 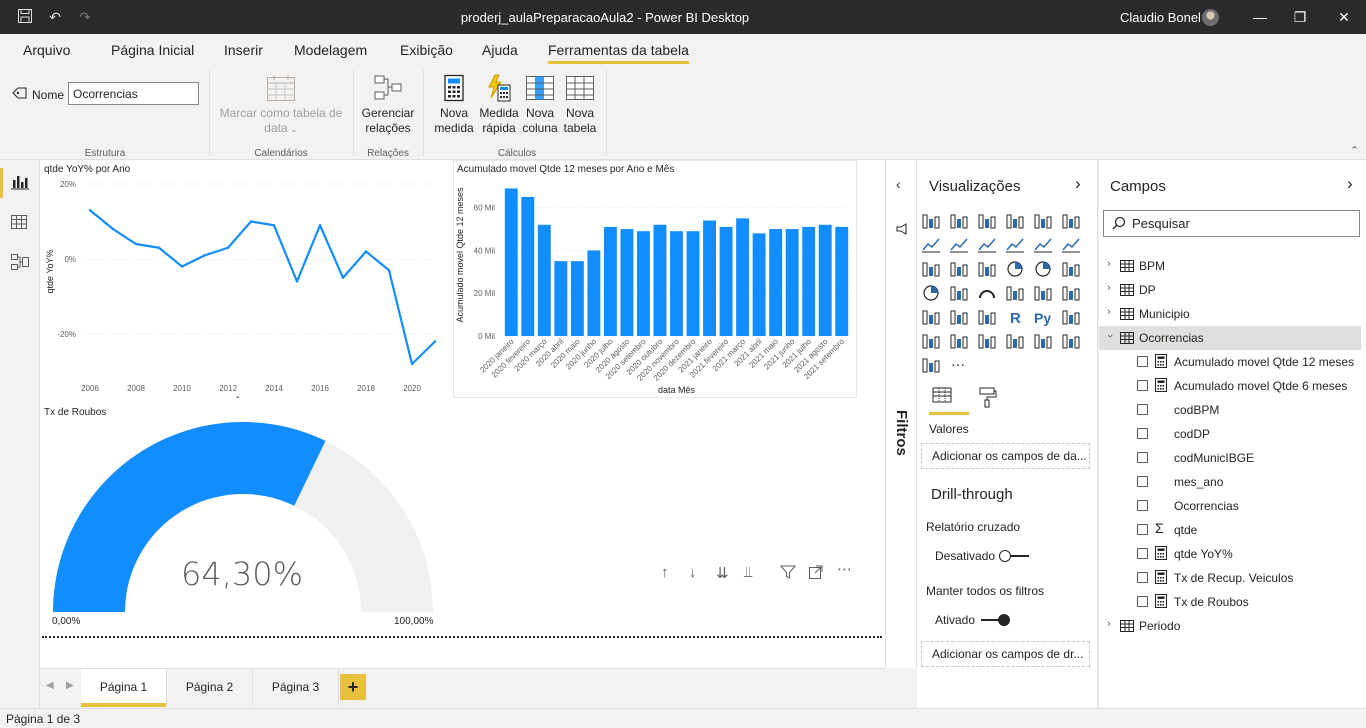 I want to click on minimize-button: —, so click(x=1260, y=17).